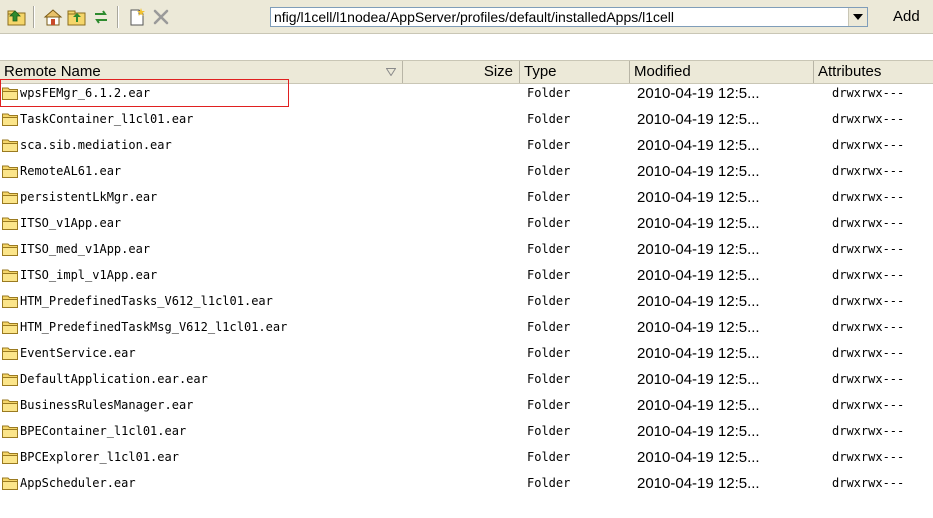 The width and height of the screenshot is (933, 518). What do you see at coordinates (71, 223) in the screenshot?
I see `file-name: ITSO_v1App.ear` at bounding box center [71, 223].